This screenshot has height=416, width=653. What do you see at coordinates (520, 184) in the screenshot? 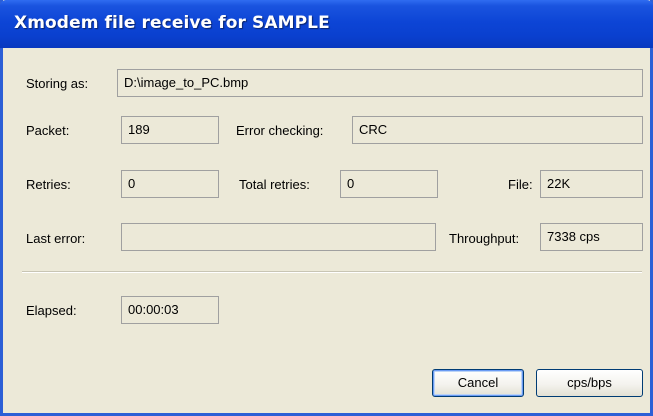
I see `file-label: File:` at bounding box center [520, 184].